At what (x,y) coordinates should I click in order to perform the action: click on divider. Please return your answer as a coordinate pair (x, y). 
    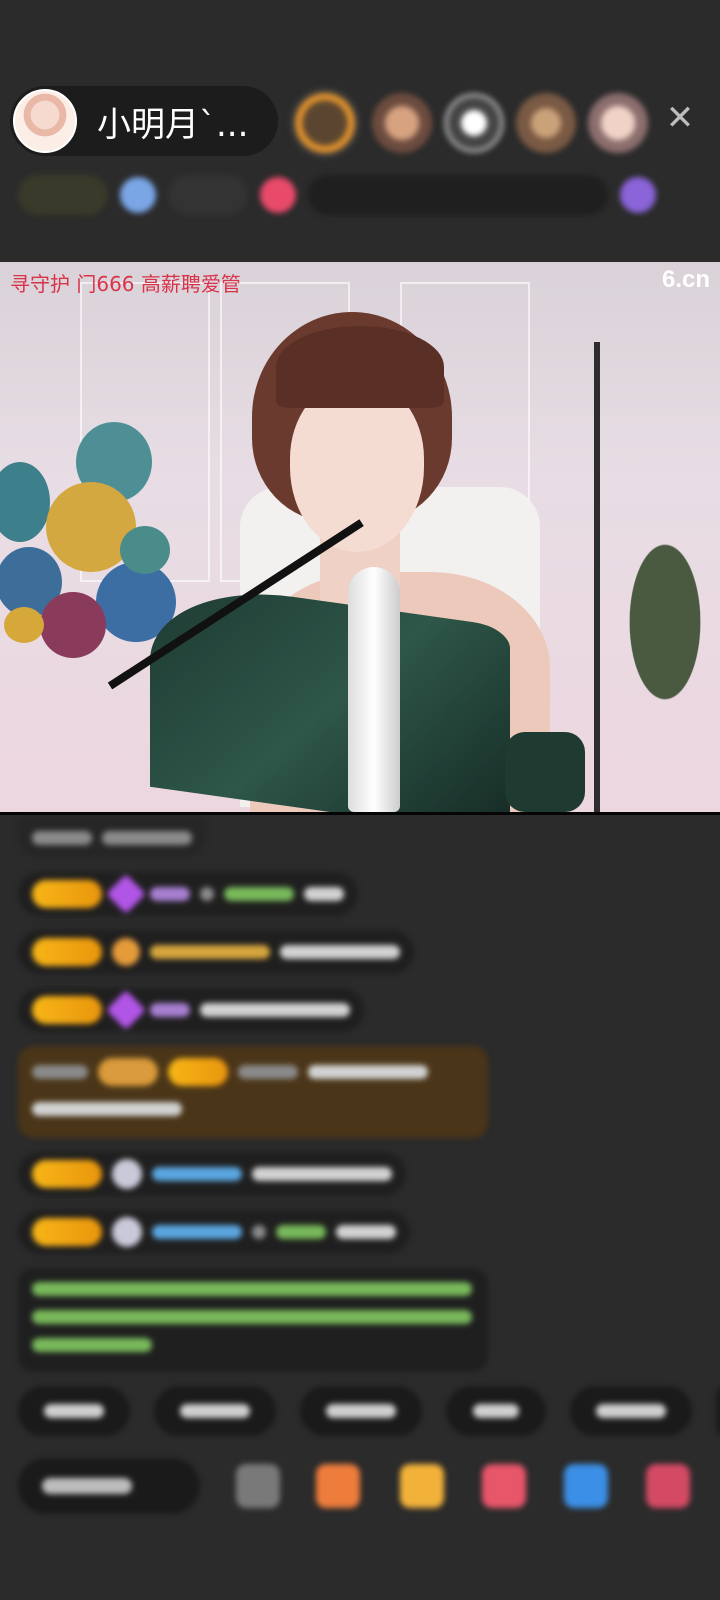
    Looking at the image, I should click on (360, 813).